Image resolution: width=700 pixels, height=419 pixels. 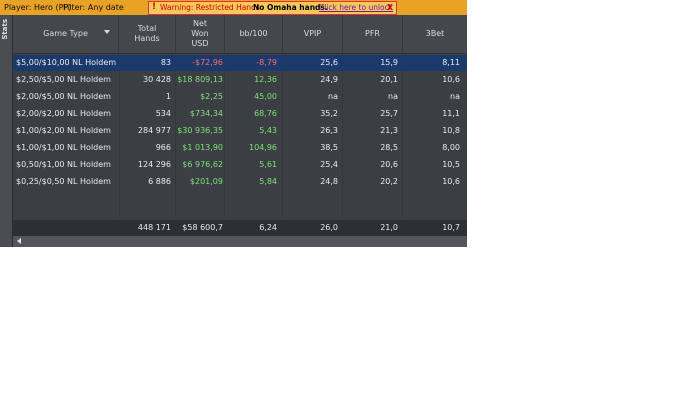 What do you see at coordinates (200, 130) in the screenshot?
I see `cell-net-won: $30 936,35` at bounding box center [200, 130].